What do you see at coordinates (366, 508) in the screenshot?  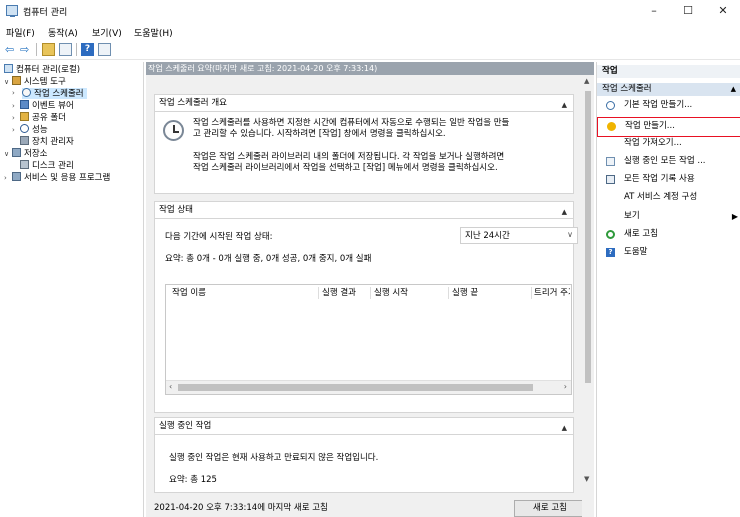 I see `summary-footer: 2021-04-20 오후 7:33:14에 마지막 새로 고침 새로 고침` at bounding box center [366, 508].